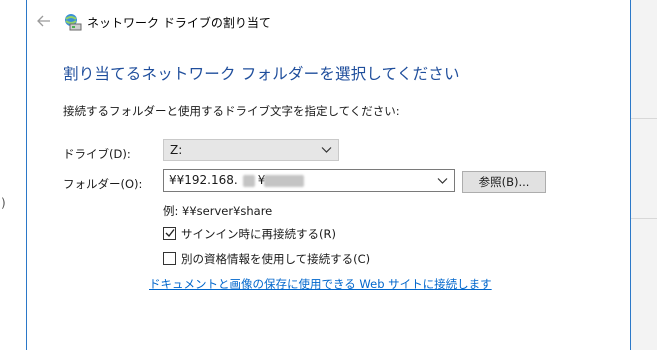  Describe the element at coordinates (320, 284) in the screenshot. I see `connect-website-link: ドキュメントと画像の保存に使用できる Web サイトに接続します` at that location.